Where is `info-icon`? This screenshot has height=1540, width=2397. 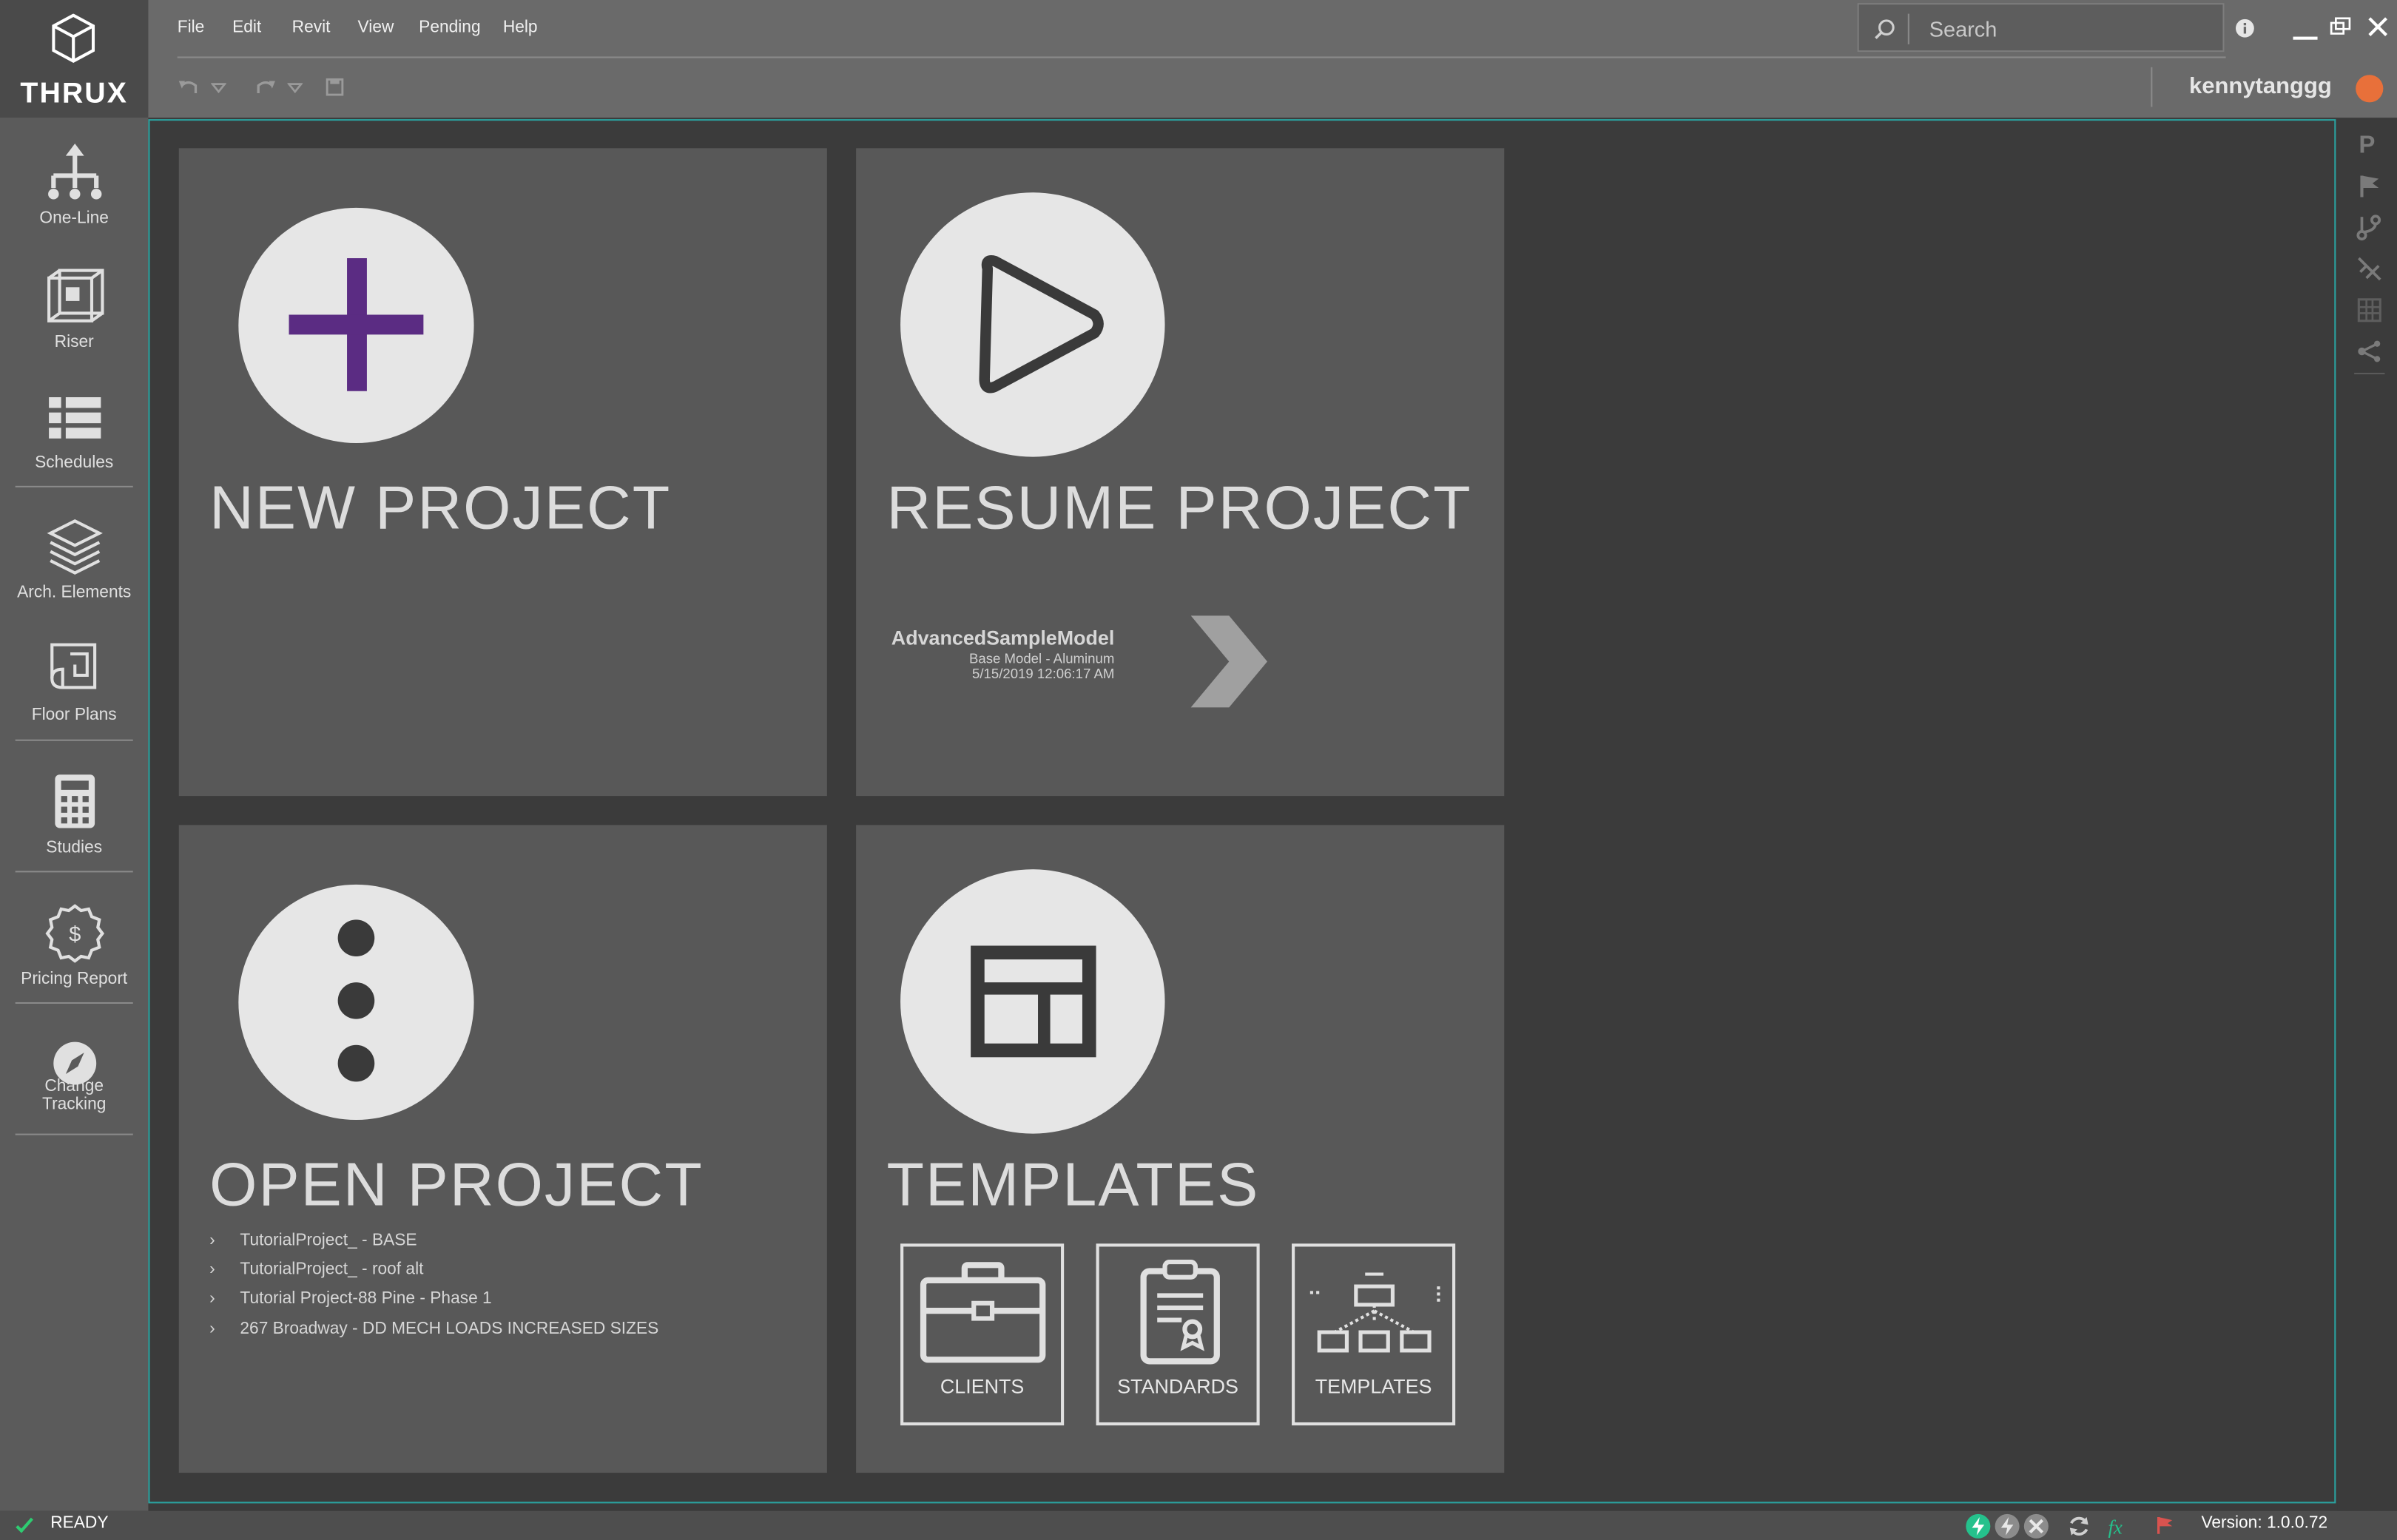 info-icon is located at coordinates (2245, 28).